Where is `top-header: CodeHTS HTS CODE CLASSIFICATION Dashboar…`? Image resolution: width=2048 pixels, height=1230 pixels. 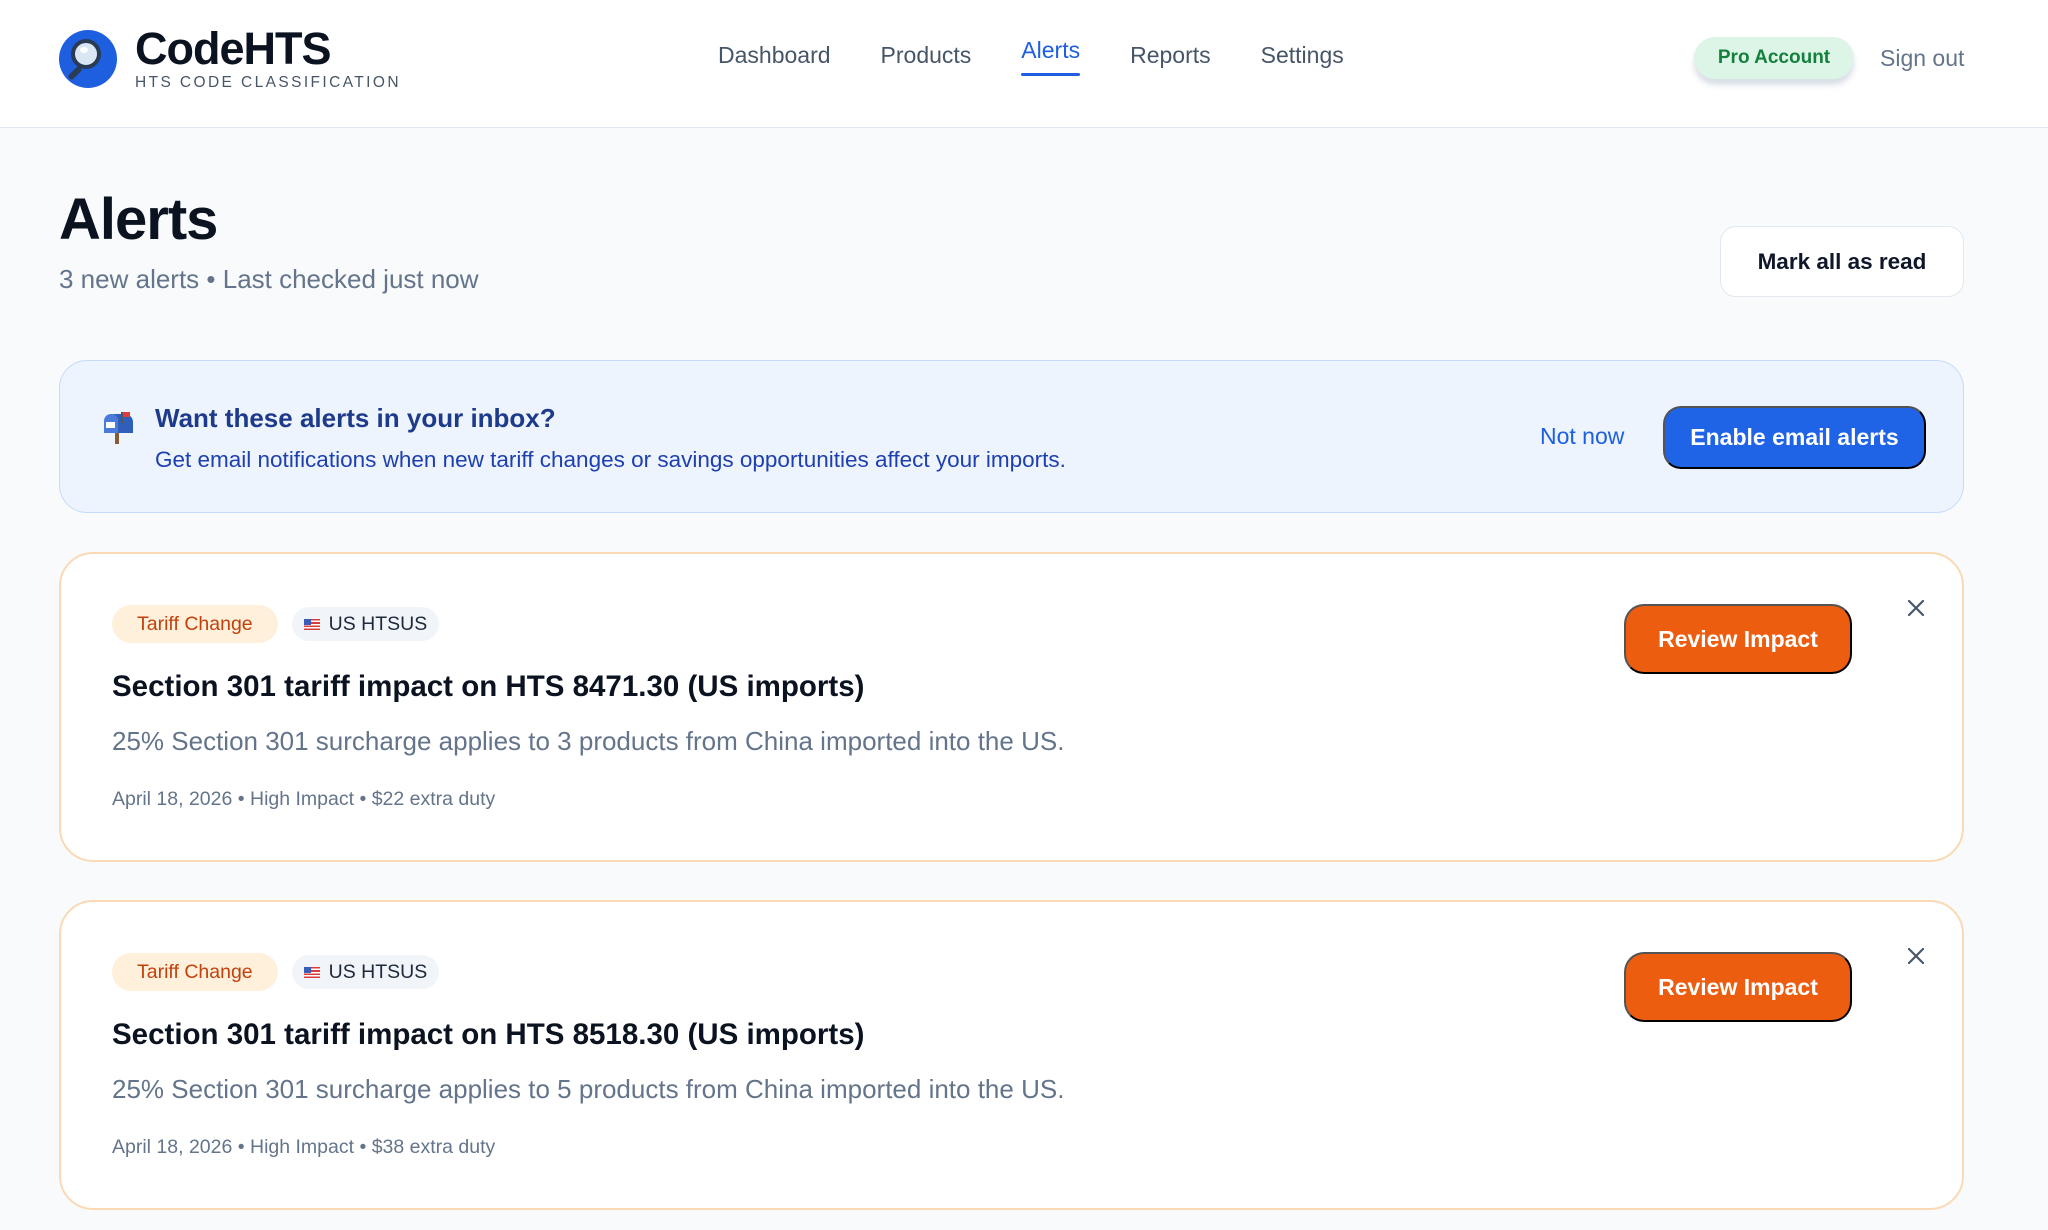
top-header: CodeHTS HTS CODE CLASSIFICATION Dashboar… is located at coordinates (1024, 64).